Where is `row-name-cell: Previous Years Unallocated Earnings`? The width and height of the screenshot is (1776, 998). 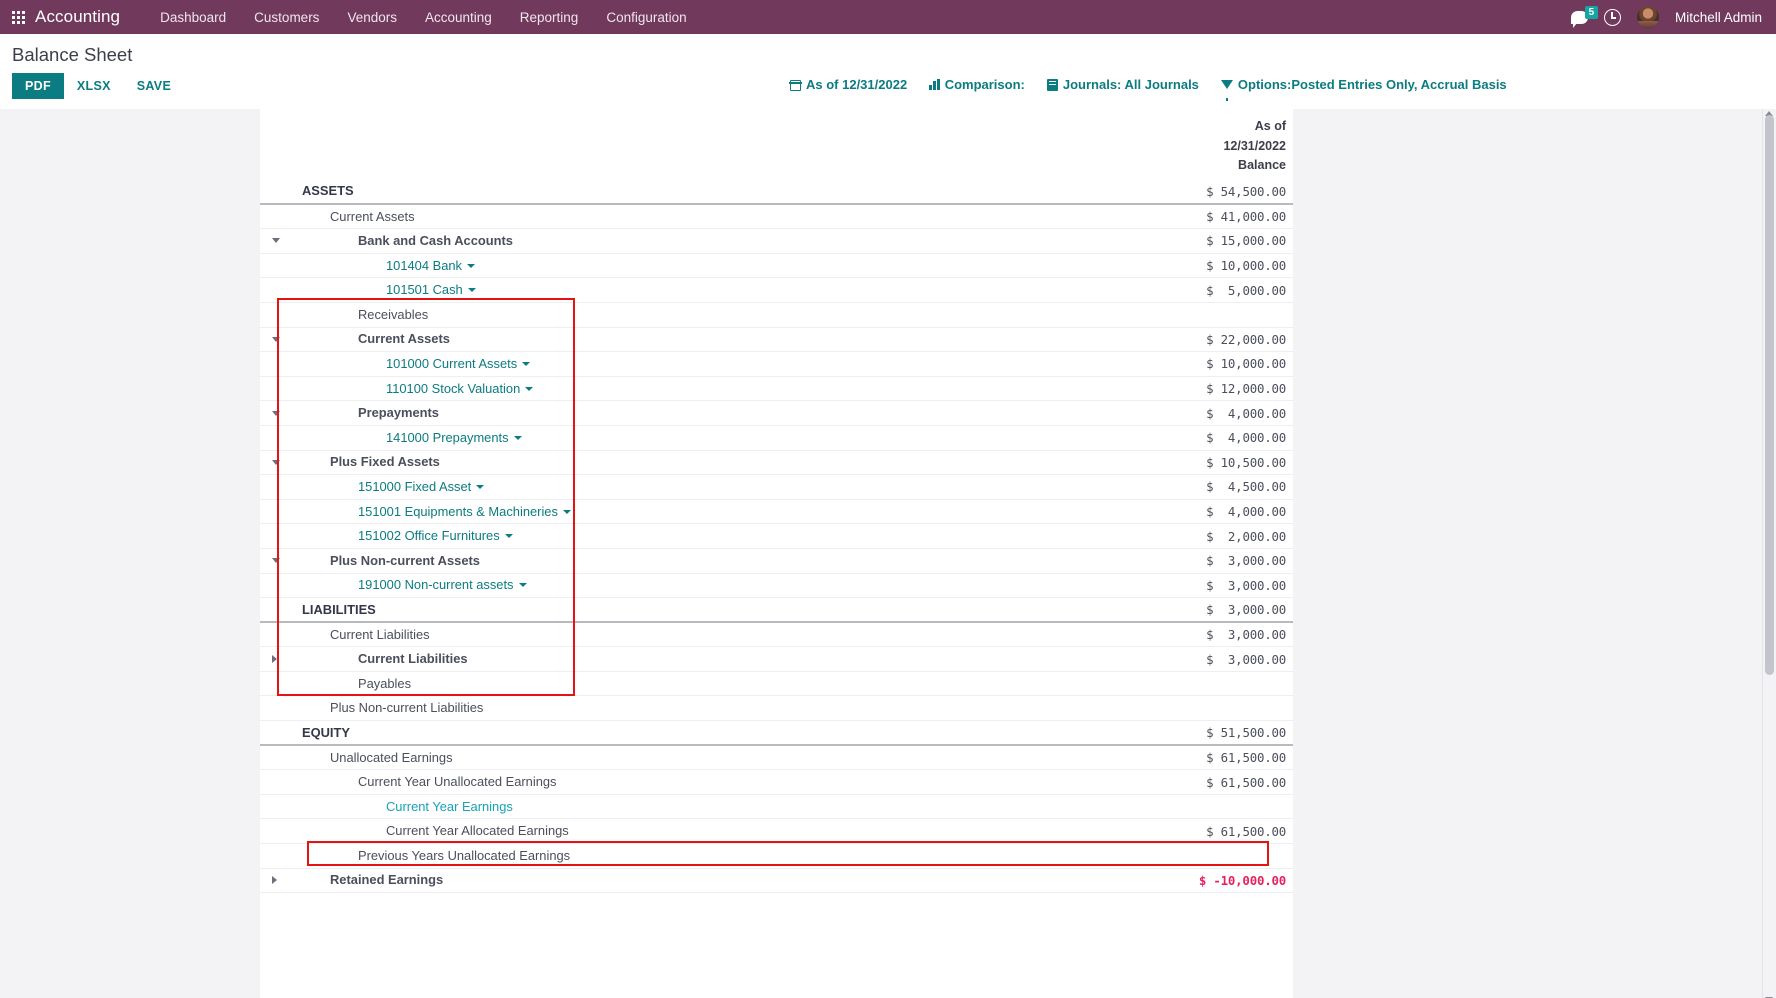 row-name-cell: Previous Years Unallocated Earnings is located at coordinates (718, 856).